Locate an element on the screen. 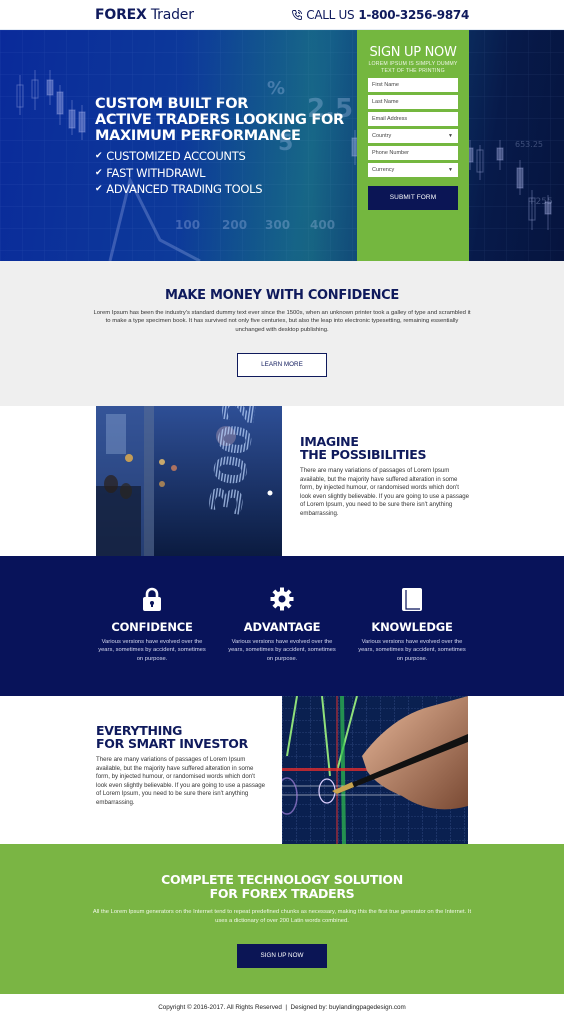  hero-feature-item: ✔ FAST WITHDRAWL is located at coordinates (219, 173).